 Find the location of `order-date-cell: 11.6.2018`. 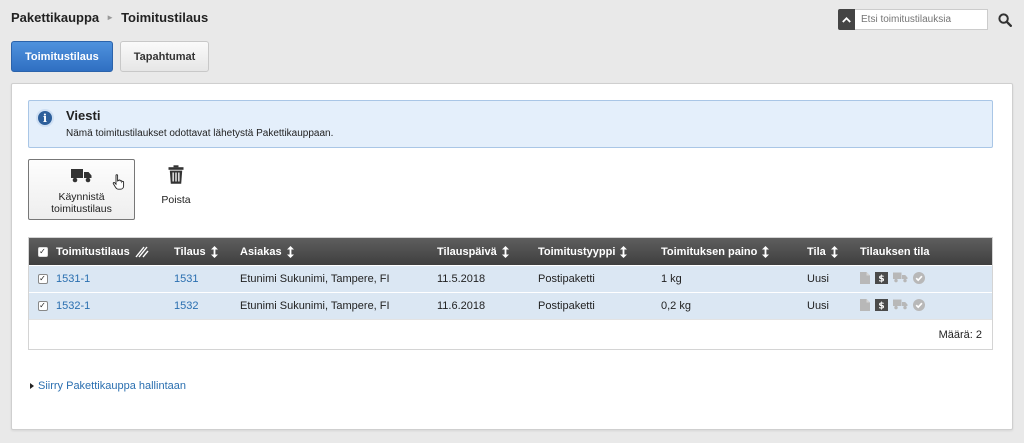

order-date-cell: 11.6.2018 is located at coordinates (461, 306).